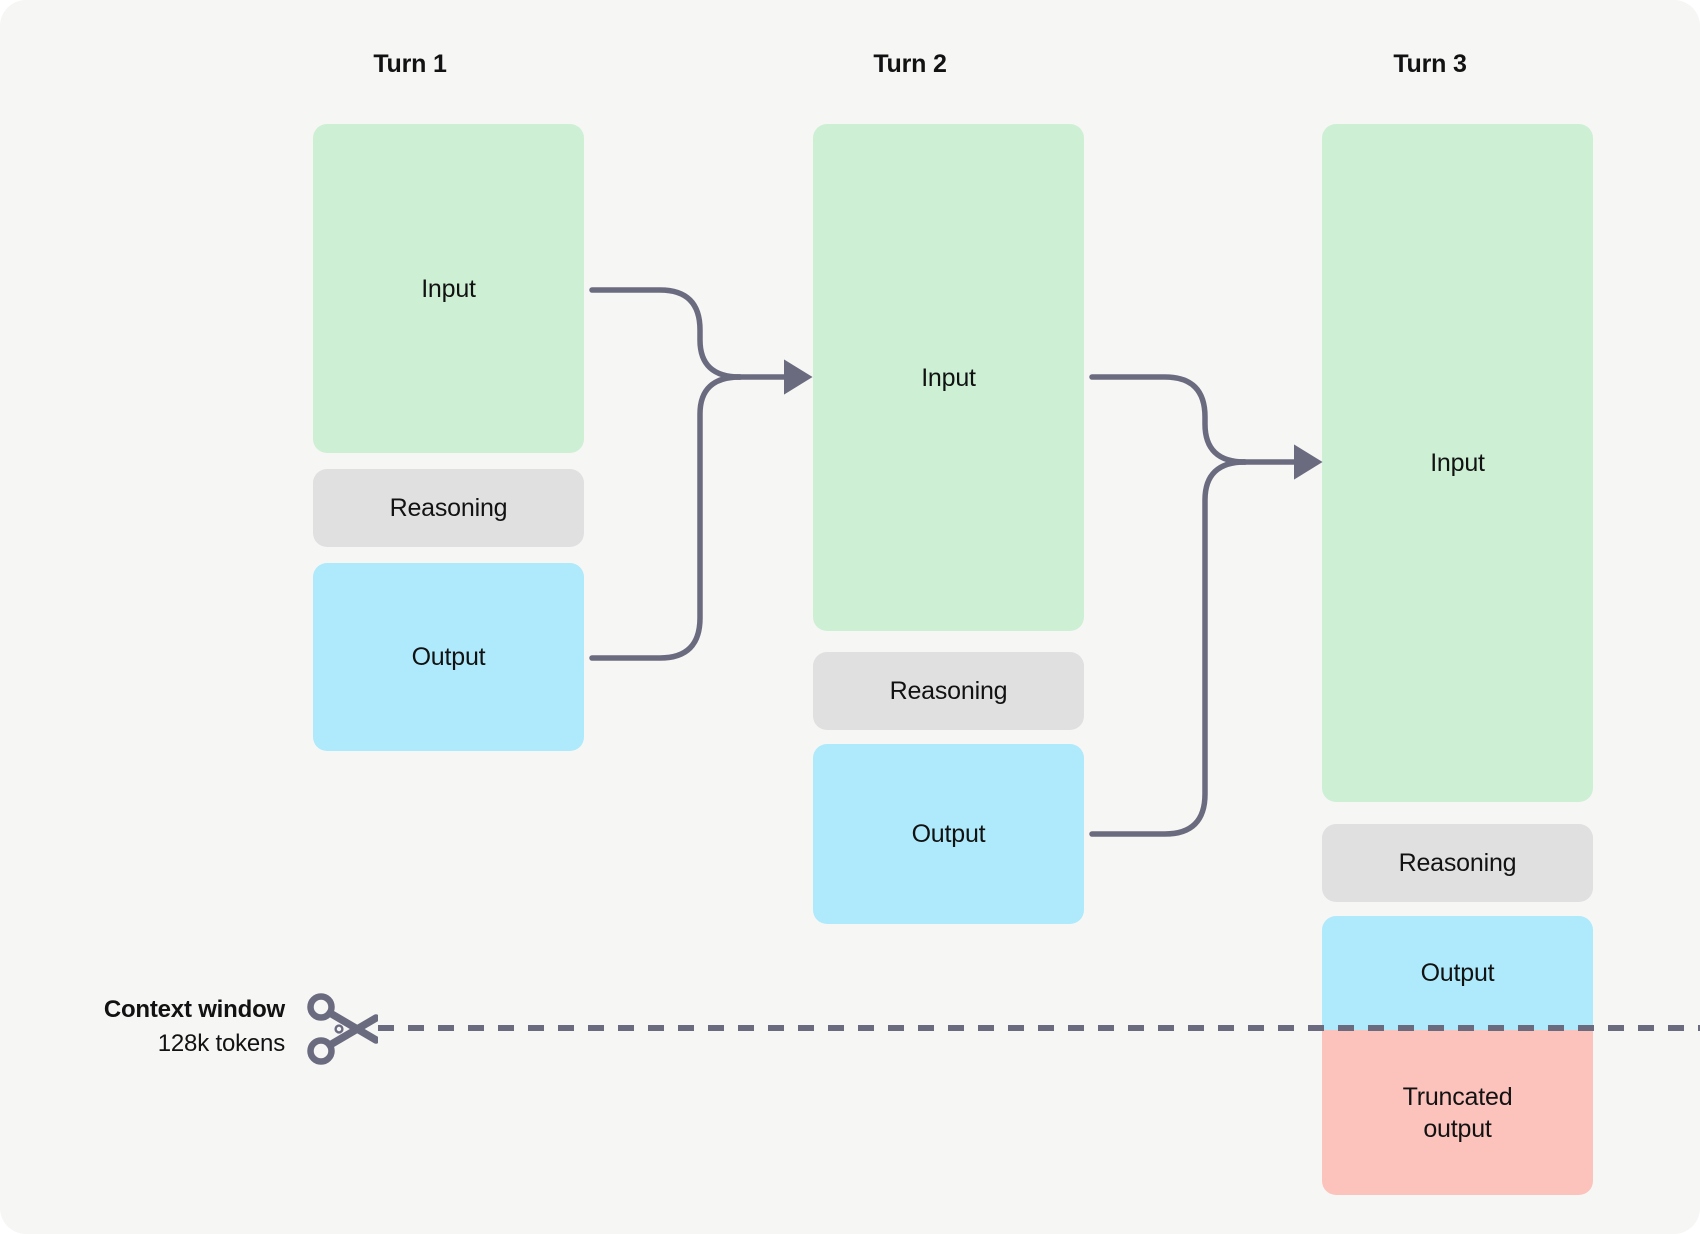 The width and height of the screenshot is (1700, 1234). Describe the element at coordinates (1168, 648) in the screenshot. I see `connector-turn2-output-to-turn3` at that location.